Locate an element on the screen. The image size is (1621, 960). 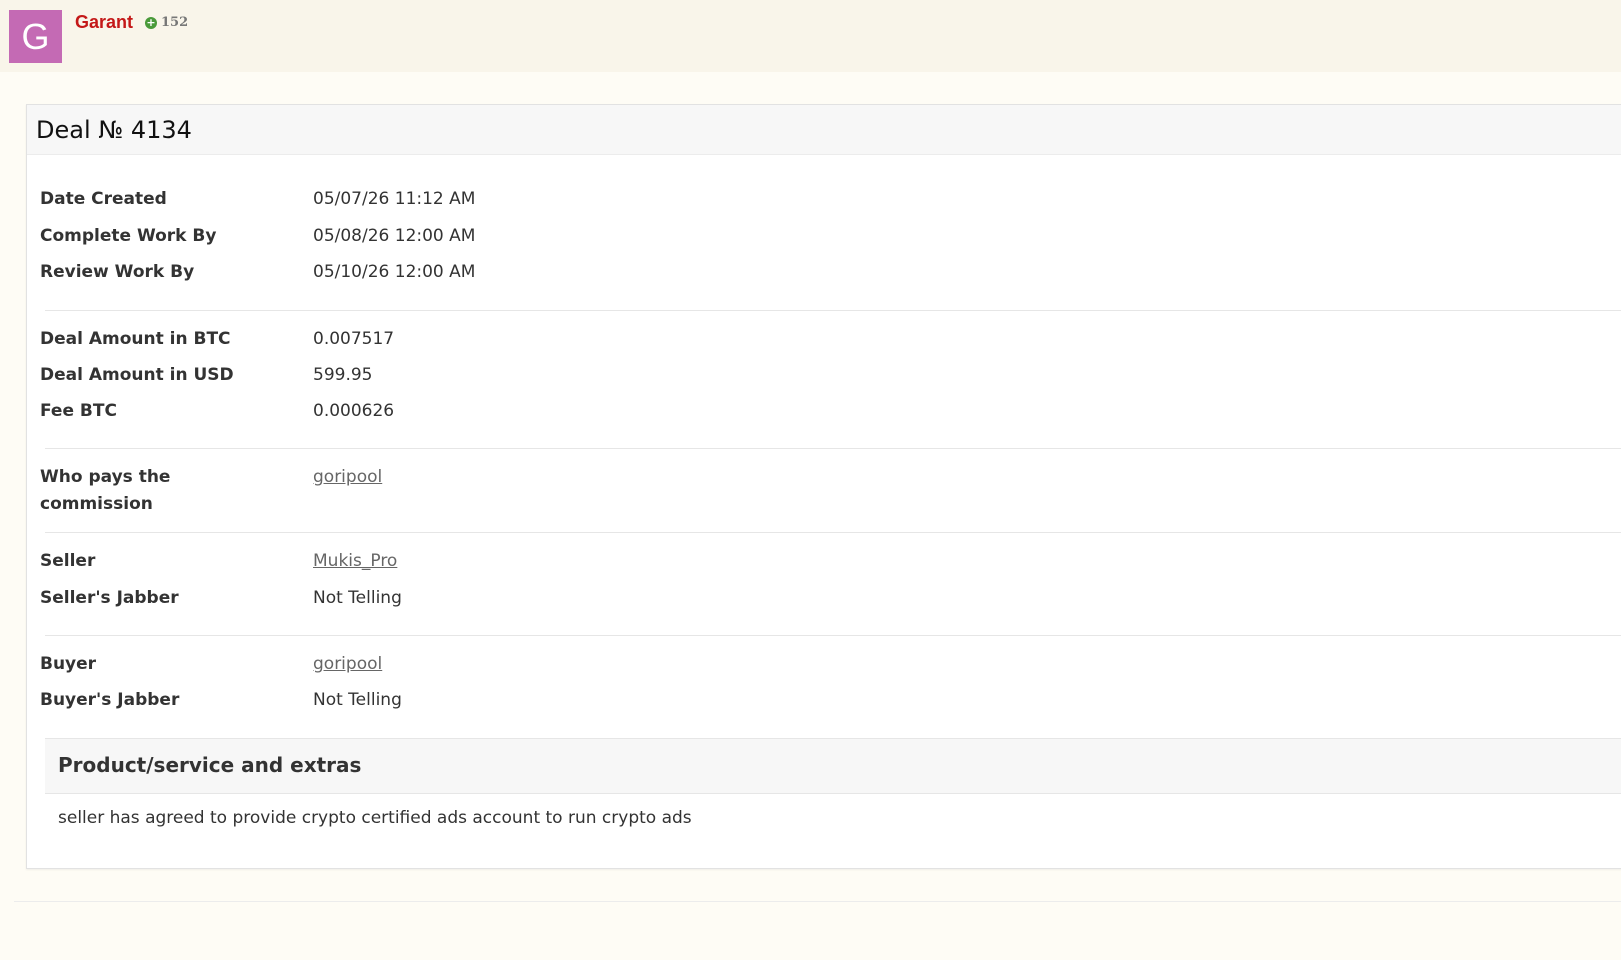
buyer-user-link: goripool is located at coordinates (347, 664).